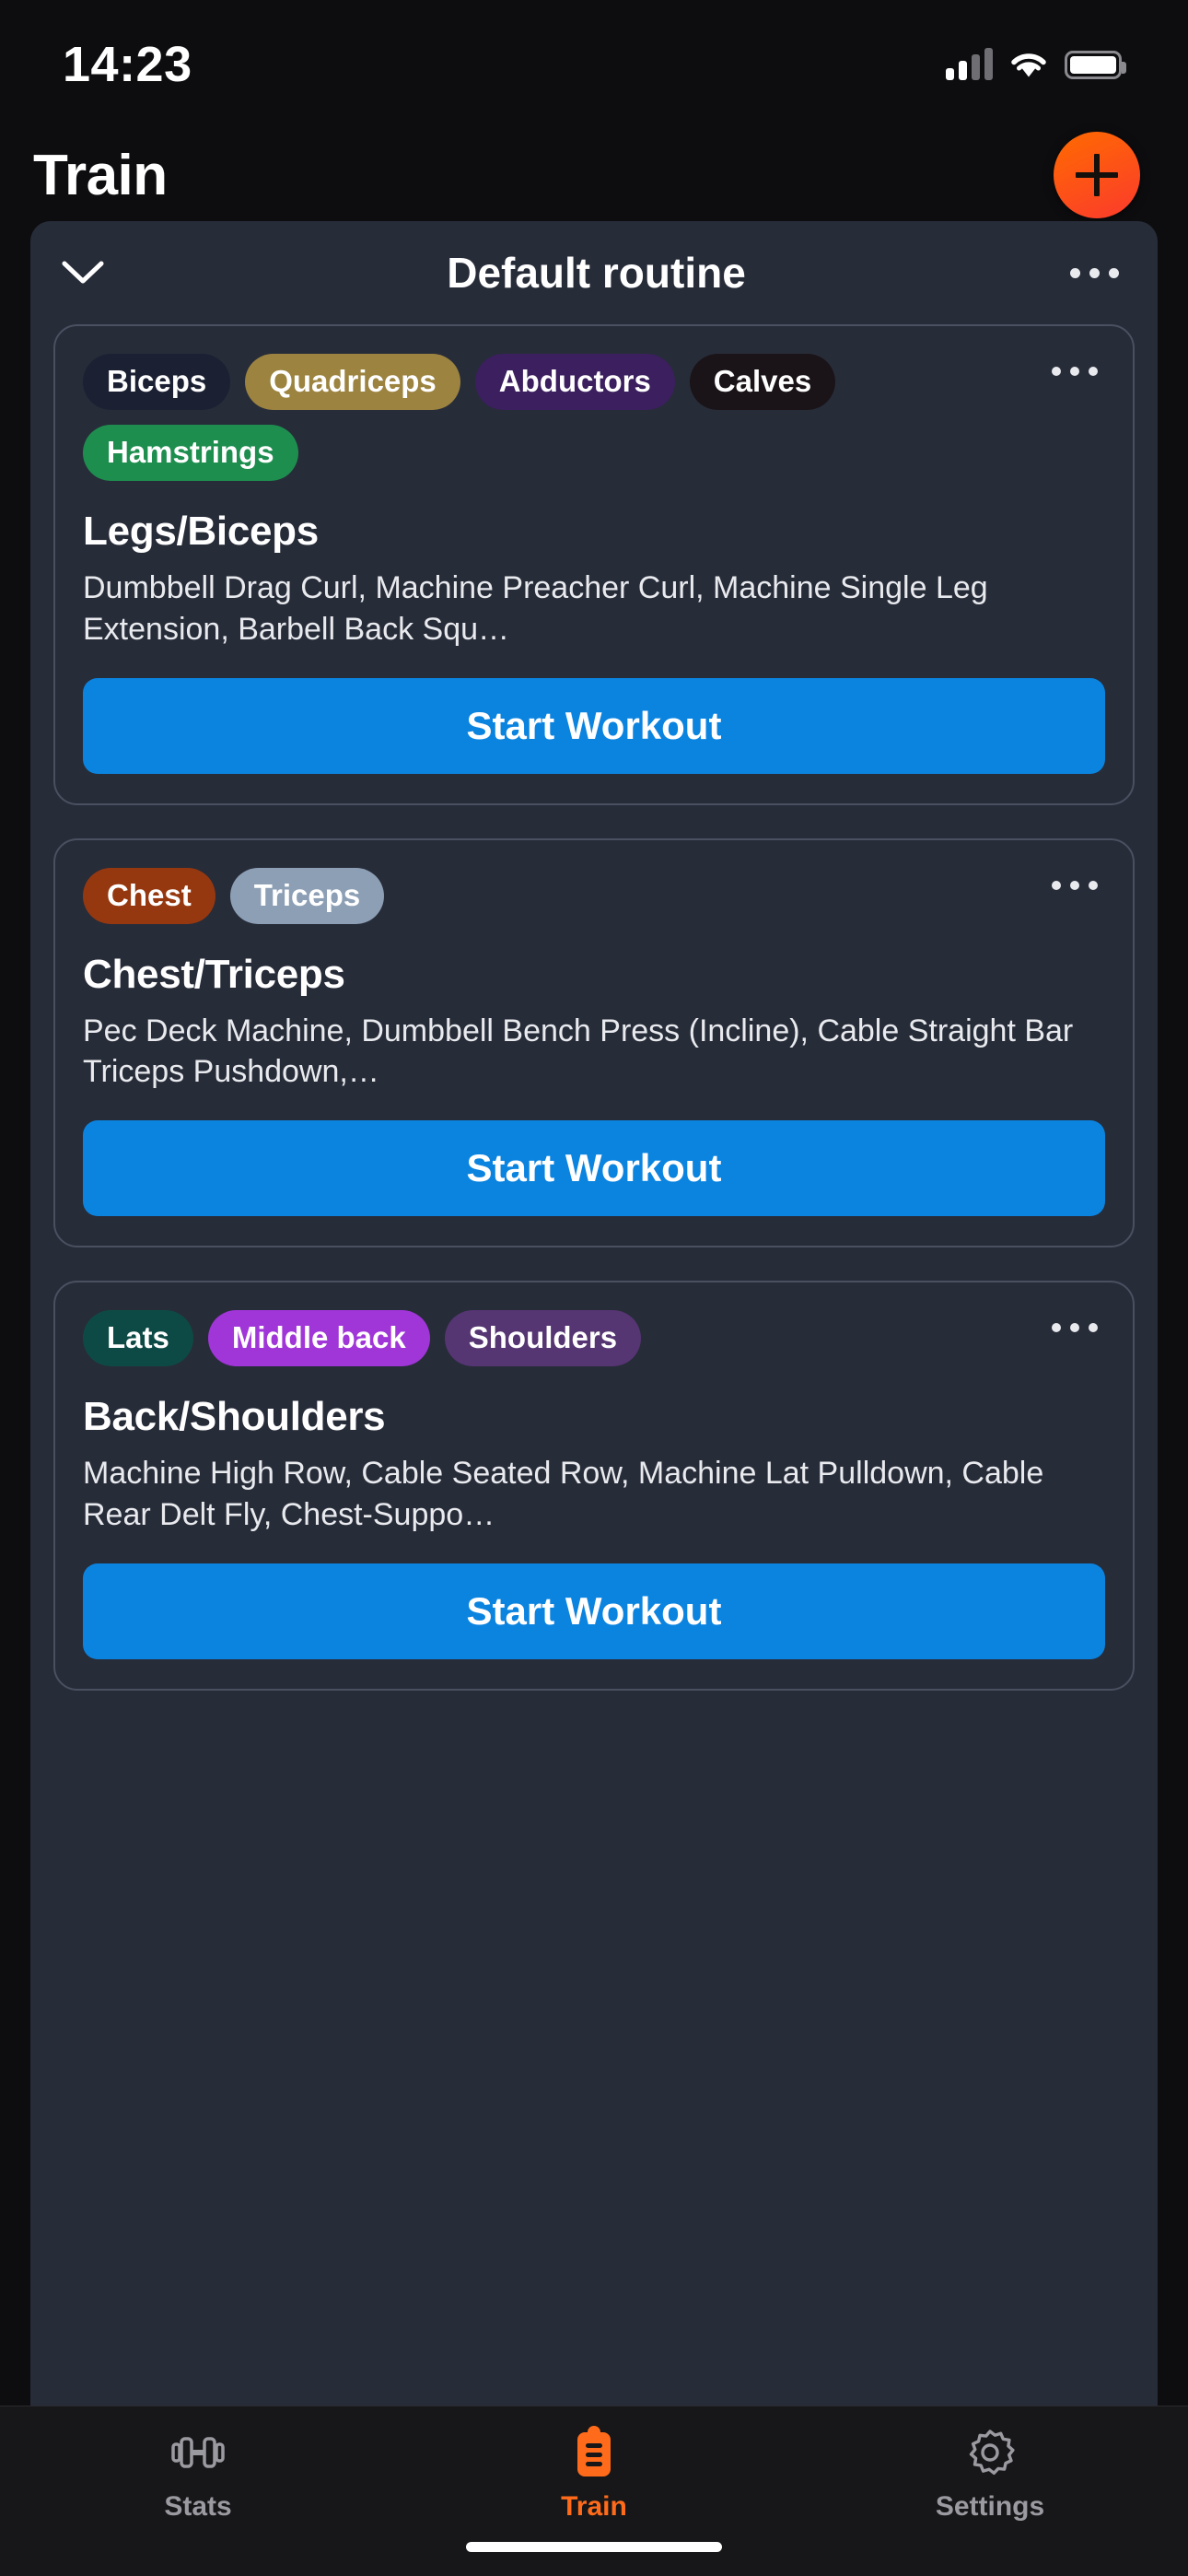  I want to click on muscle-tag: Shoulders, so click(543, 1338).